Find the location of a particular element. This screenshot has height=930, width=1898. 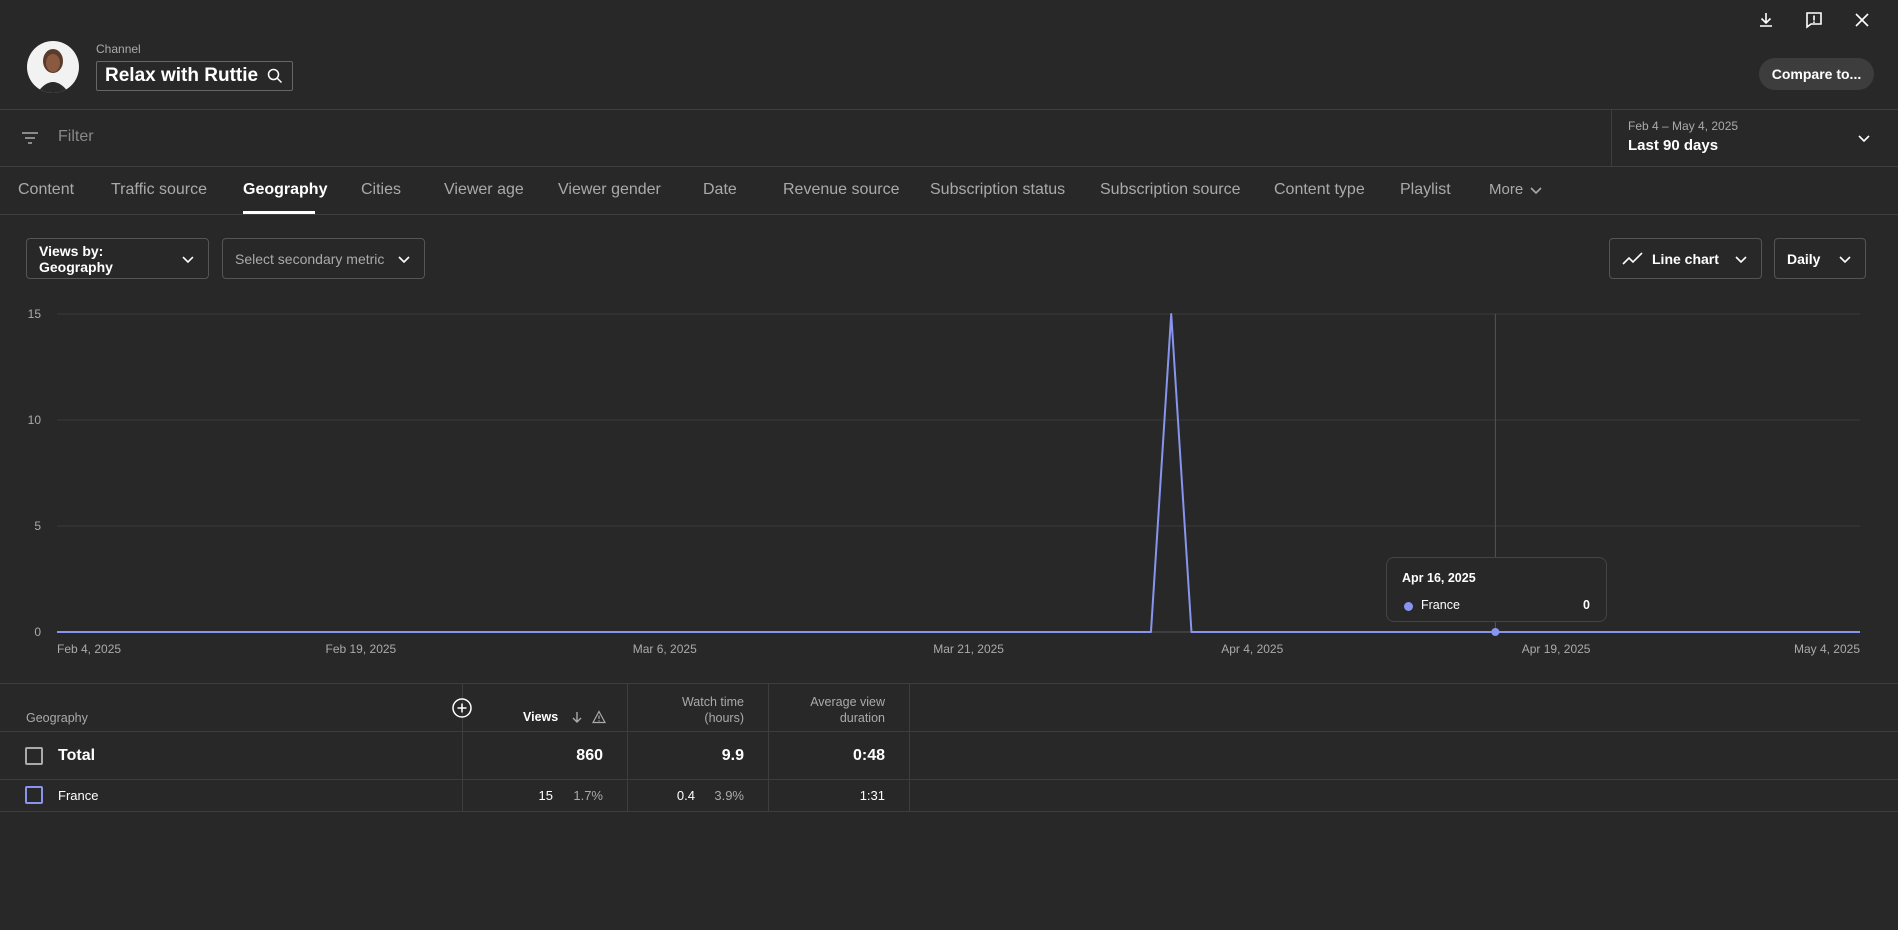

y-tick-label: 0 is located at coordinates (37, 632).